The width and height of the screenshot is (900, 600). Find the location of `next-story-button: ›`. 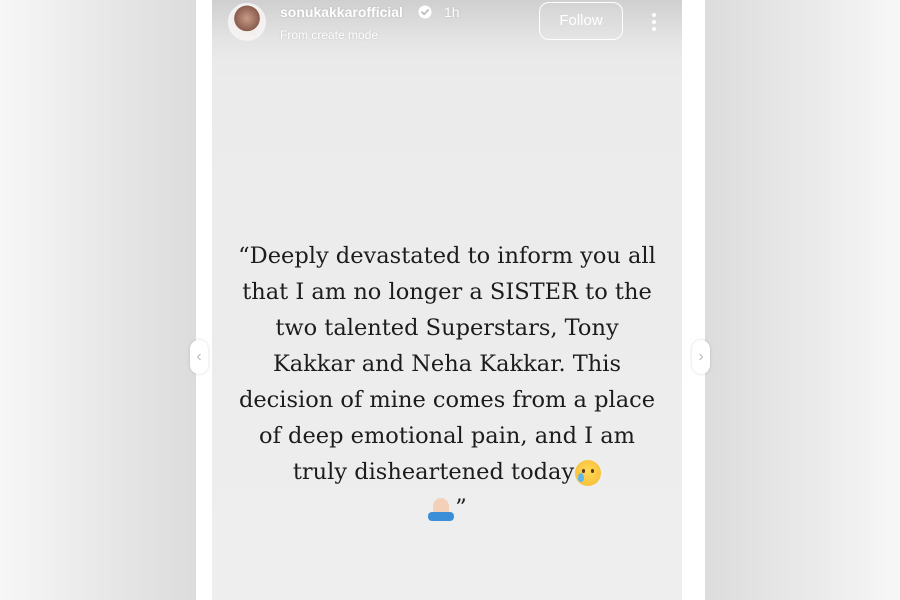

next-story-button: › is located at coordinates (701, 357).